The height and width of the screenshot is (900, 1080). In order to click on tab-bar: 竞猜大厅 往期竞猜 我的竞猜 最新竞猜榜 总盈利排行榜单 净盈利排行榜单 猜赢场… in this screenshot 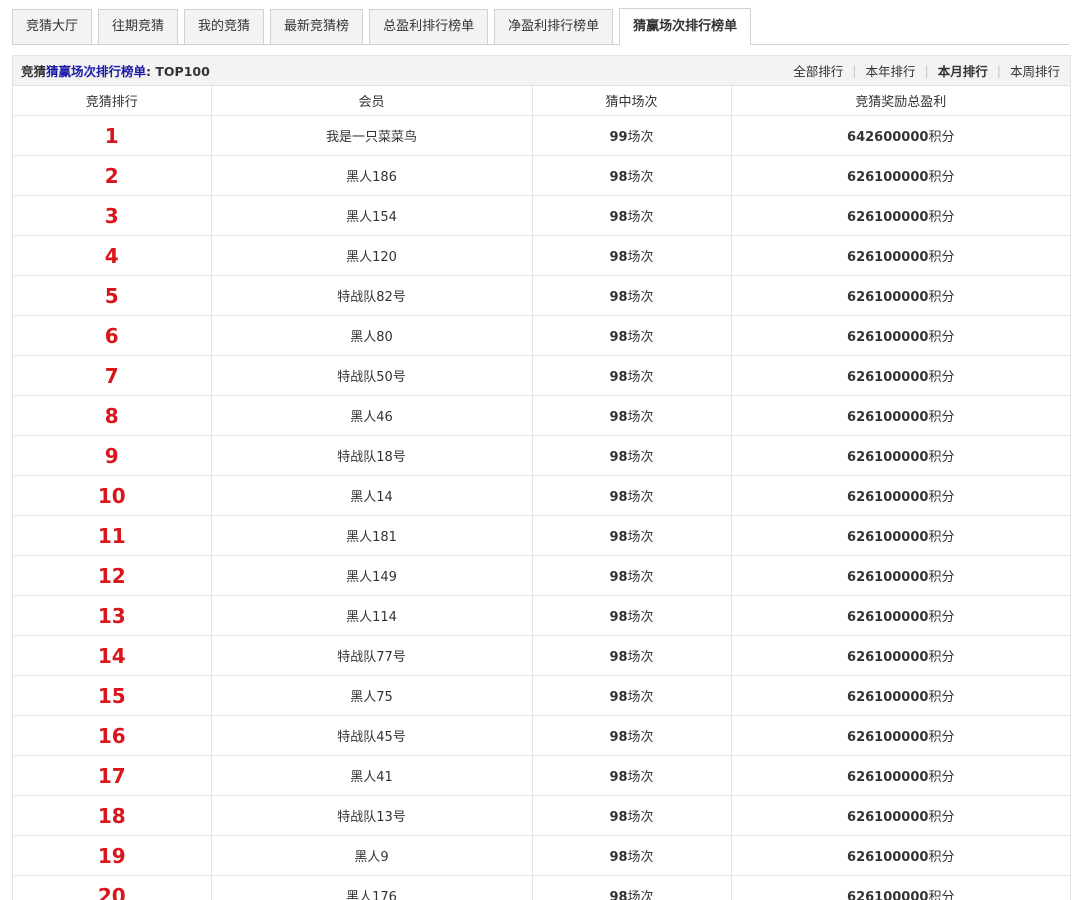, I will do `click(540, 26)`.